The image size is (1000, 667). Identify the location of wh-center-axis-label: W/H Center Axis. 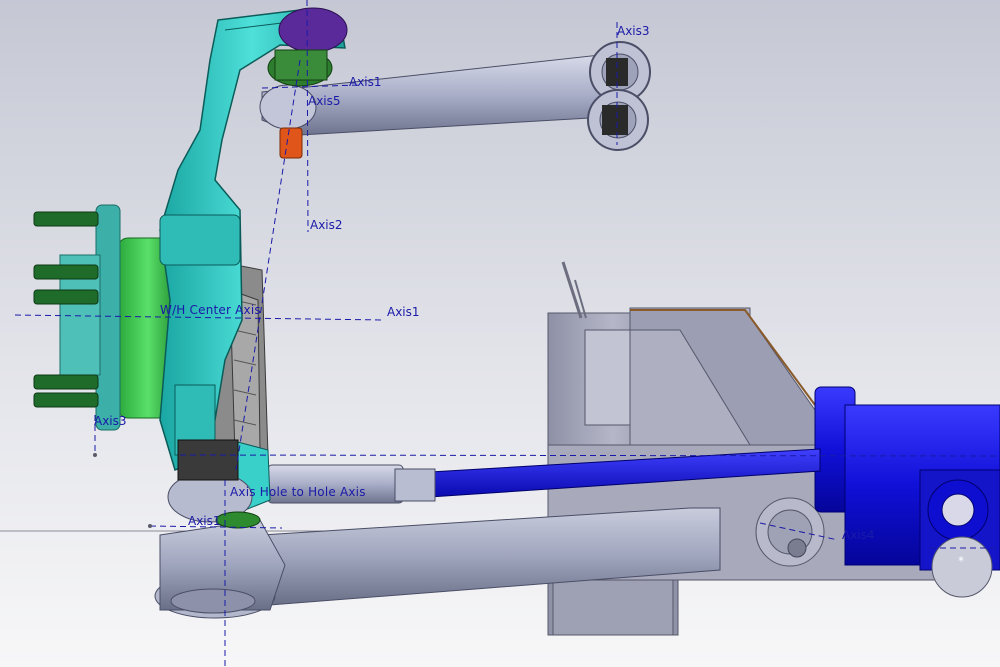
(210, 310).